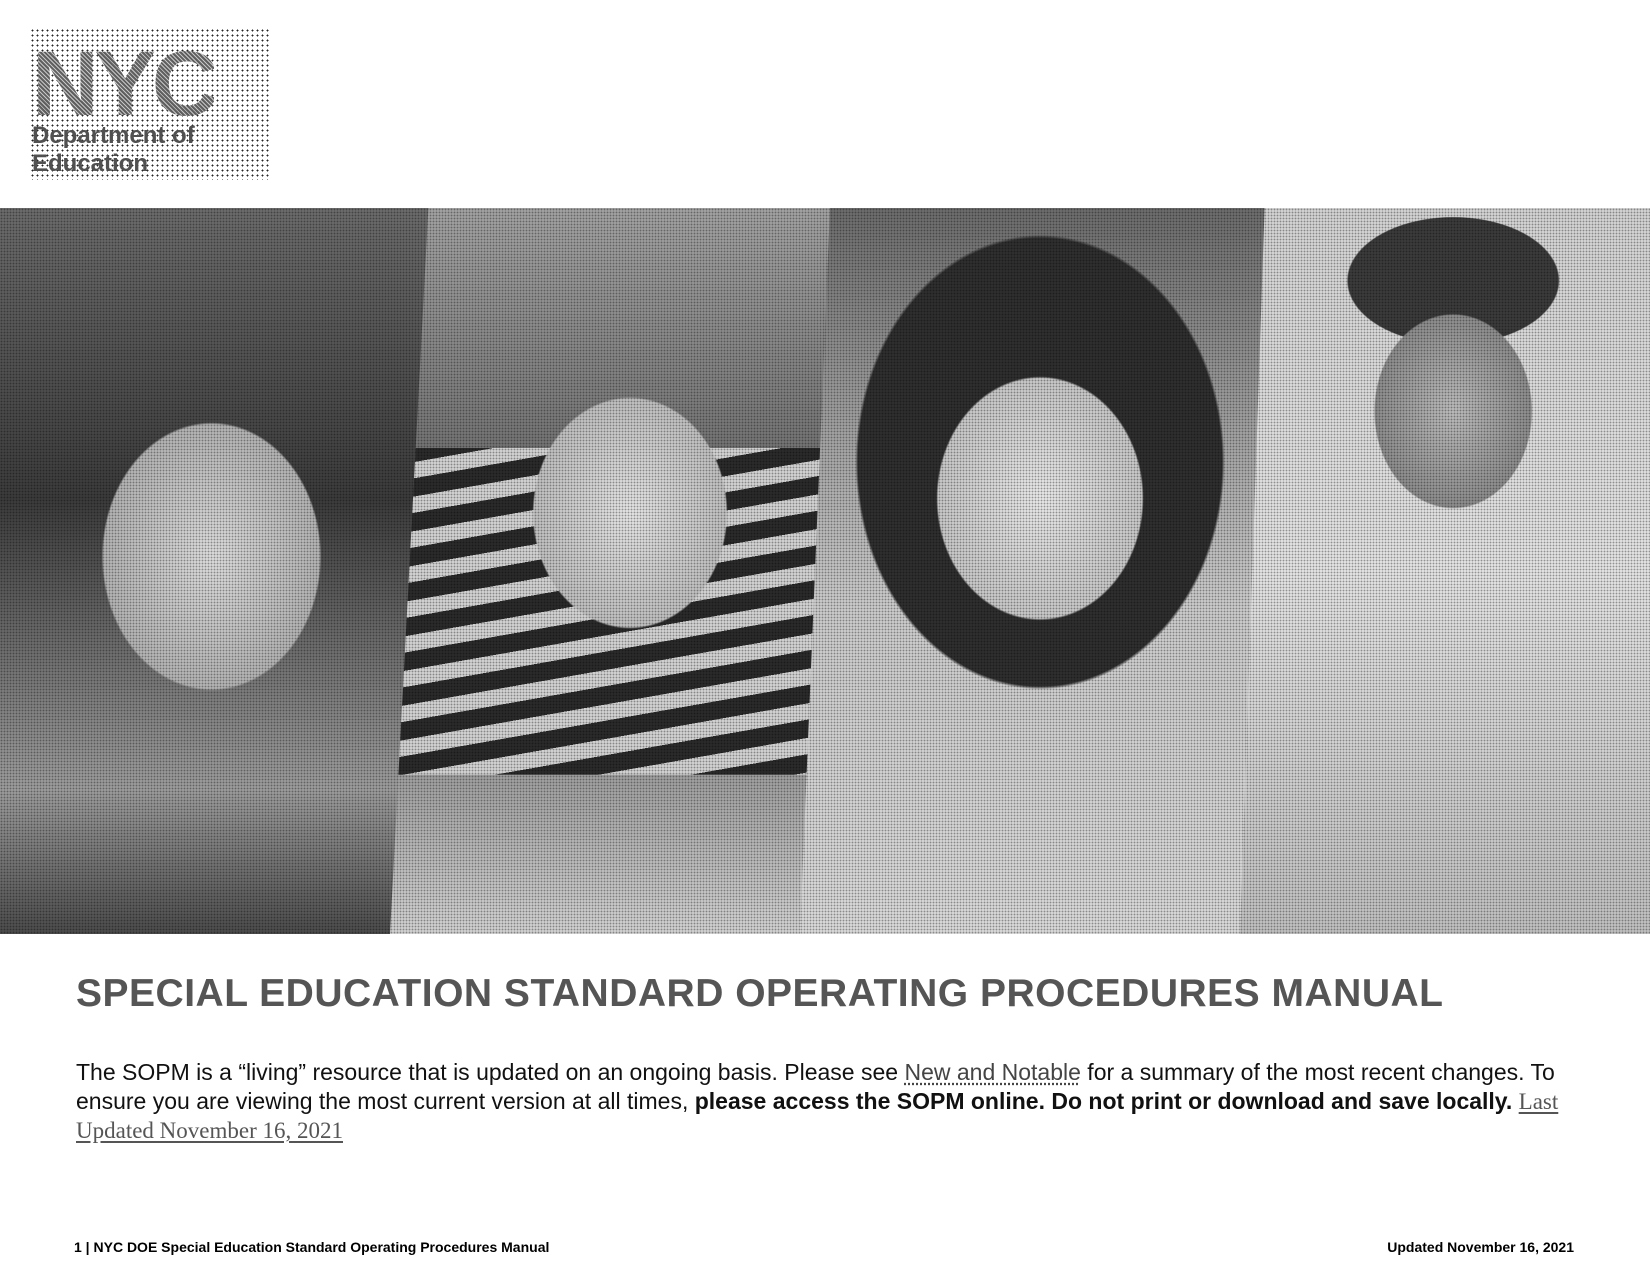 This screenshot has width=1650, height=1275. Describe the element at coordinates (78, 1247) in the screenshot. I see `page-number: 1` at that location.